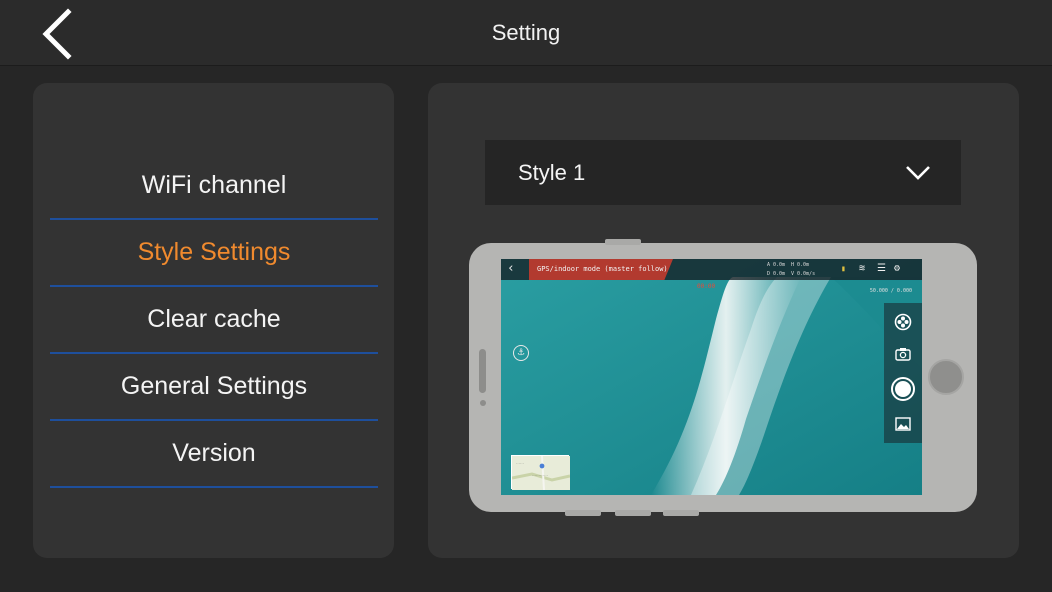 The width and height of the screenshot is (1052, 592). What do you see at coordinates (214, 186) in the screenshot?
I see `menu-item-wifi-channel: WiFi channel` at bounding box center [214, 186].